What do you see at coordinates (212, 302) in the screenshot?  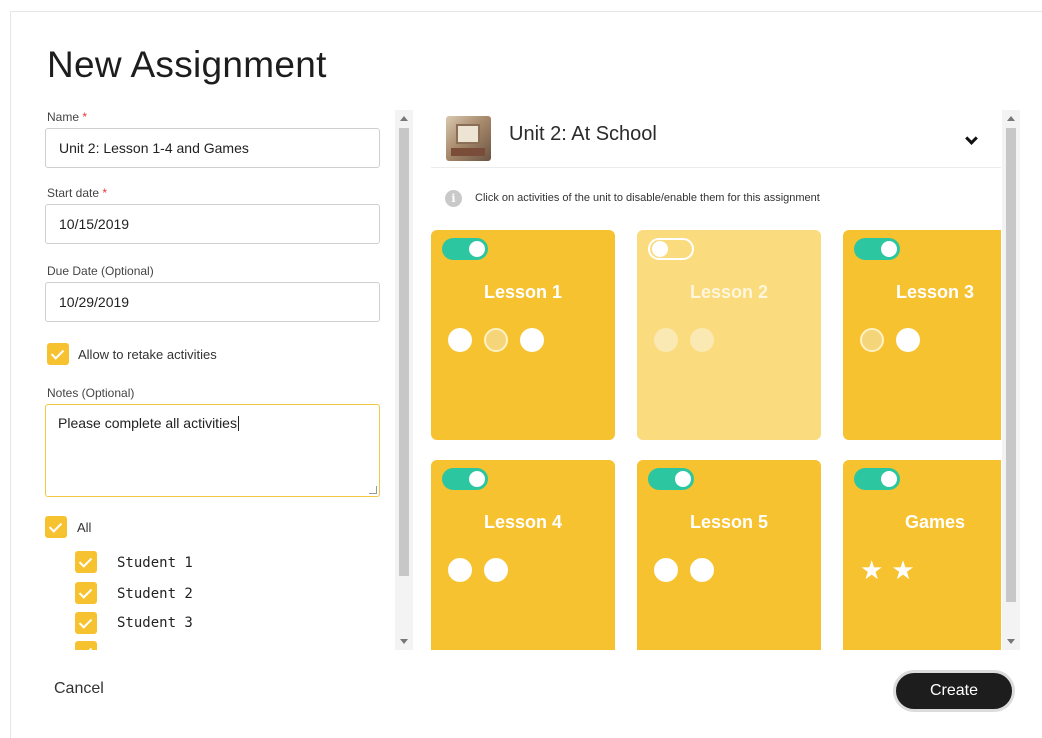 I see `due-date-input: 10/29/2019` at bounding box center [212, 302].